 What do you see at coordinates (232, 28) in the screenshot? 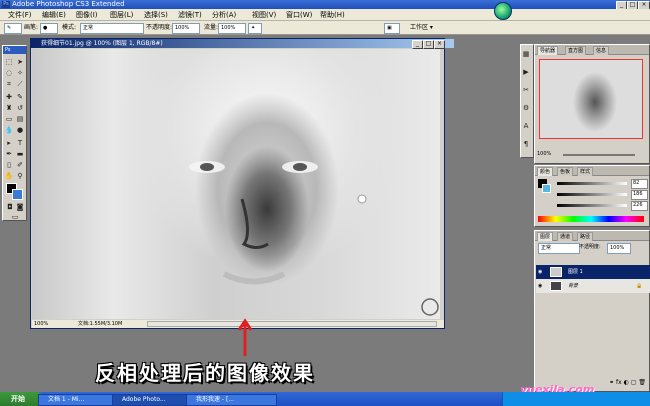
I see `flow-field: 100%` at bounding box center [232, 28].